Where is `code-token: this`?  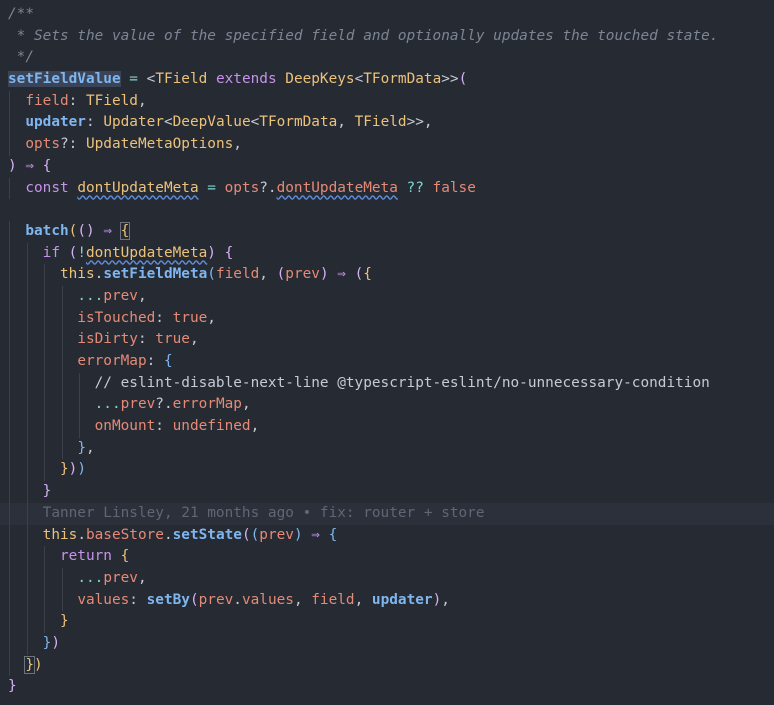
code-token: this is located at coordinates (60, 534).